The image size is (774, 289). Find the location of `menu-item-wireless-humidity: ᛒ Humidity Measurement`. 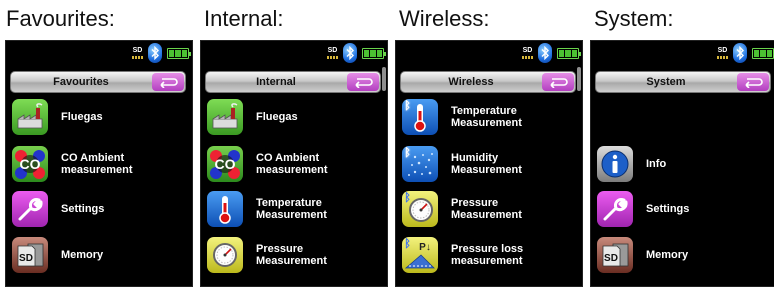

menu-item-wireless-humidity: ᛒ Humidity Measurement is located at coordinates (488, 164).